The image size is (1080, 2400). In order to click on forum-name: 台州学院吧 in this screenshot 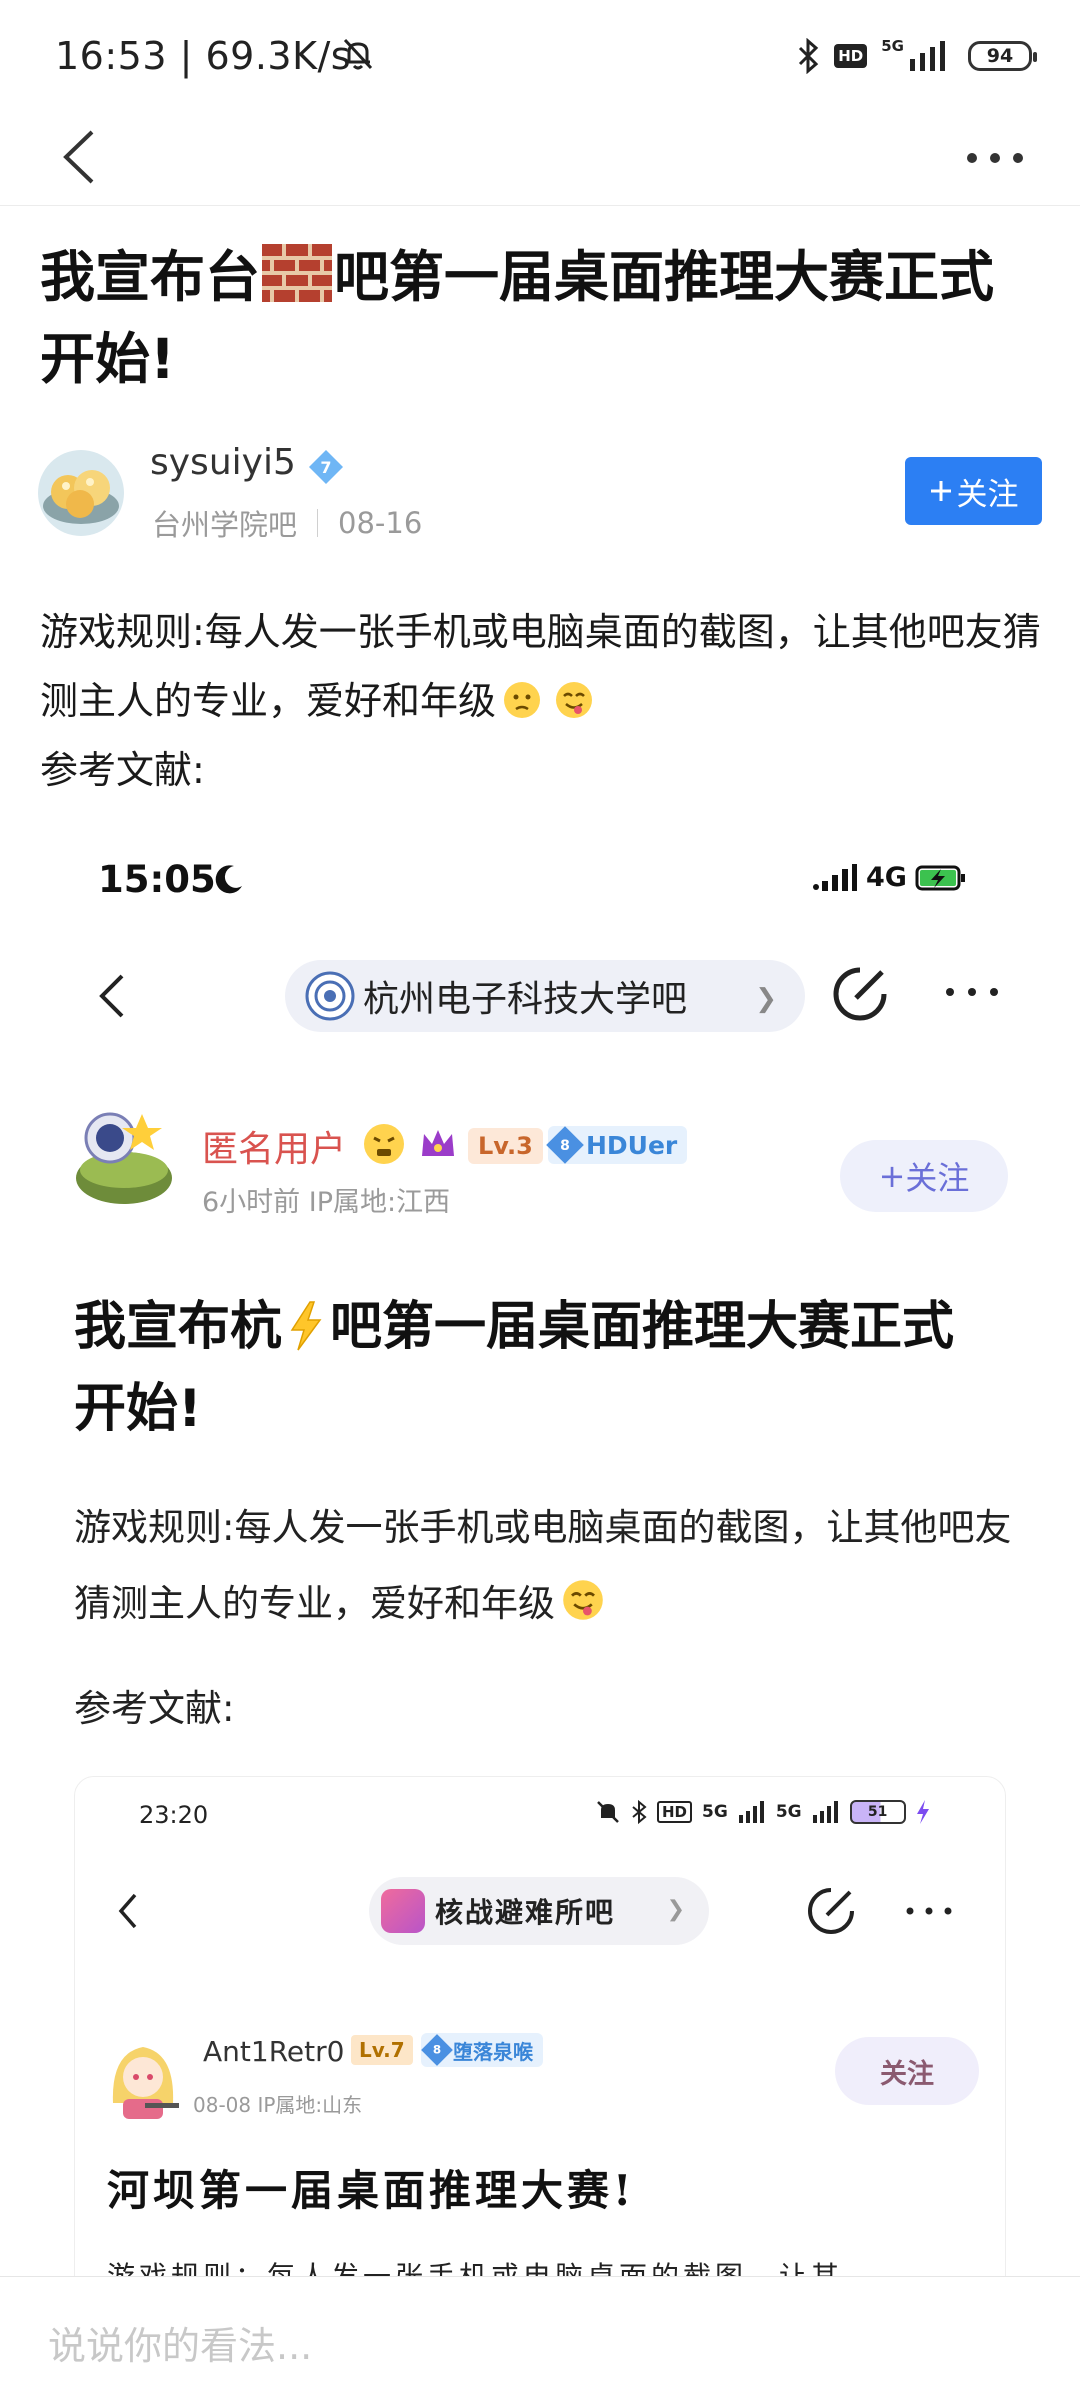, I will do `click(224, 523)`.